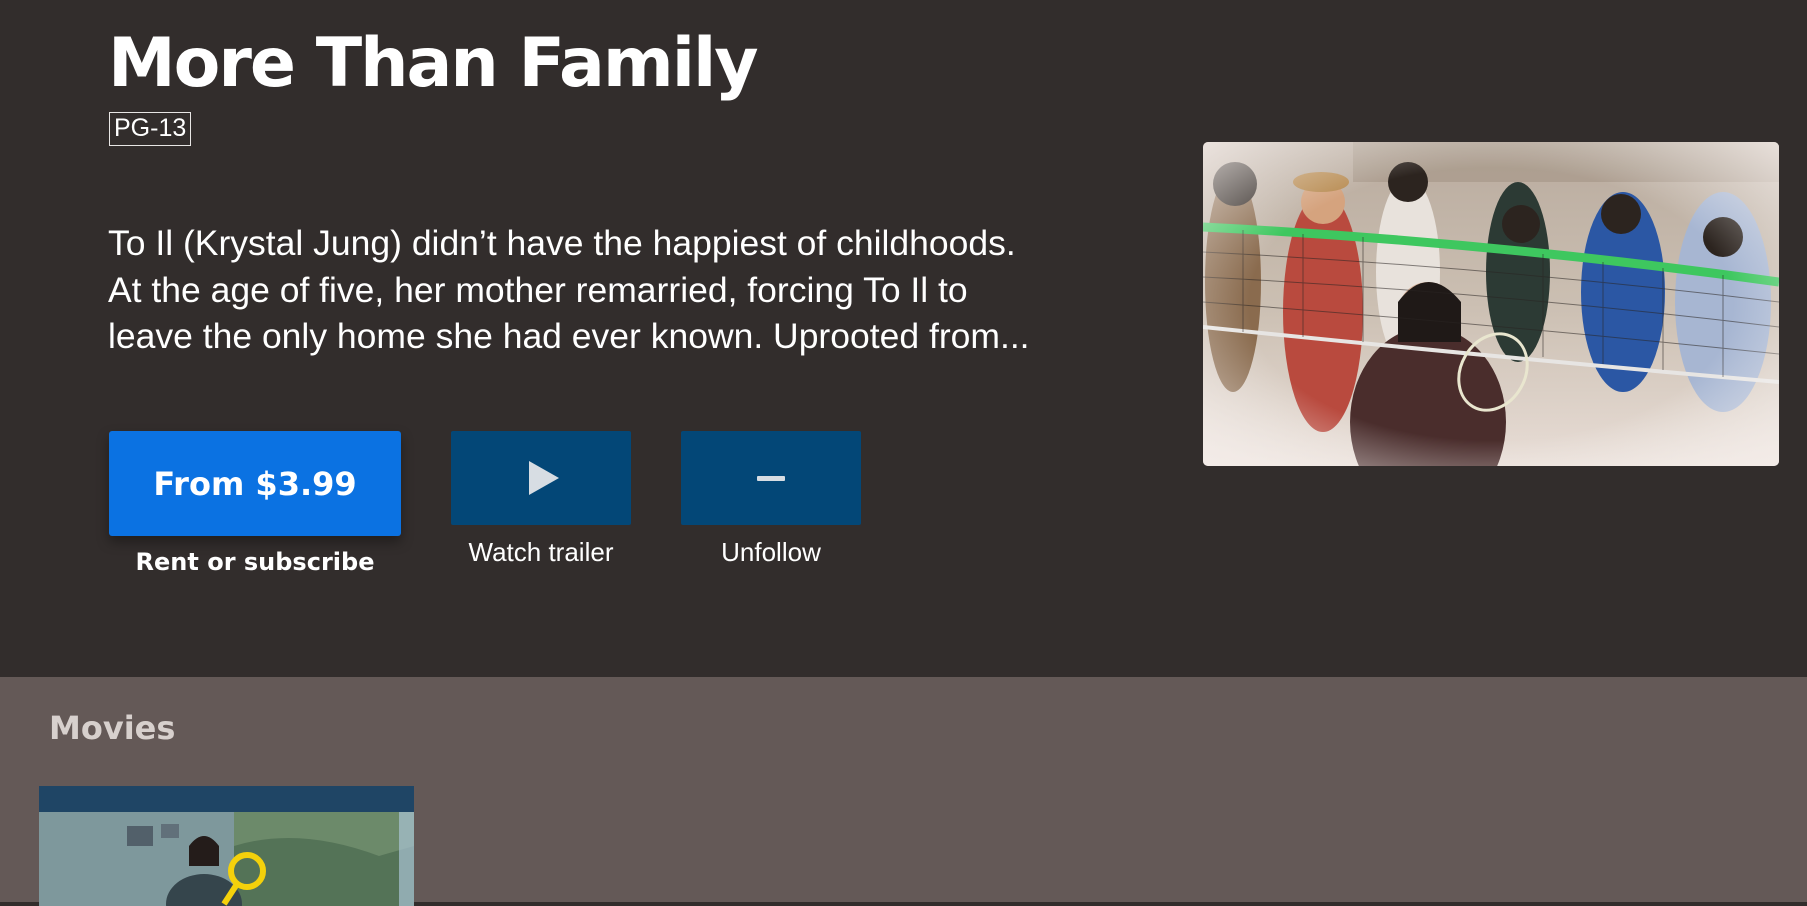  Describe the element at coordinates (255, 562) in the screenshot. I see `rent-or-subscribe-caption: Rent or subscribe` at that location.